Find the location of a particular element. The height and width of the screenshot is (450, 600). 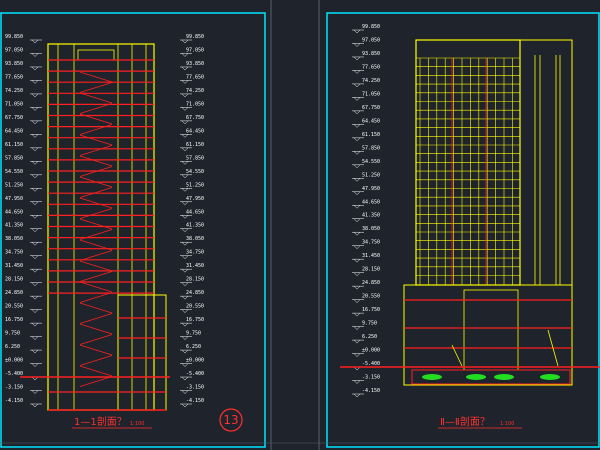

s1-right-level-label: 97.050 is located at coordinates (195, 50).